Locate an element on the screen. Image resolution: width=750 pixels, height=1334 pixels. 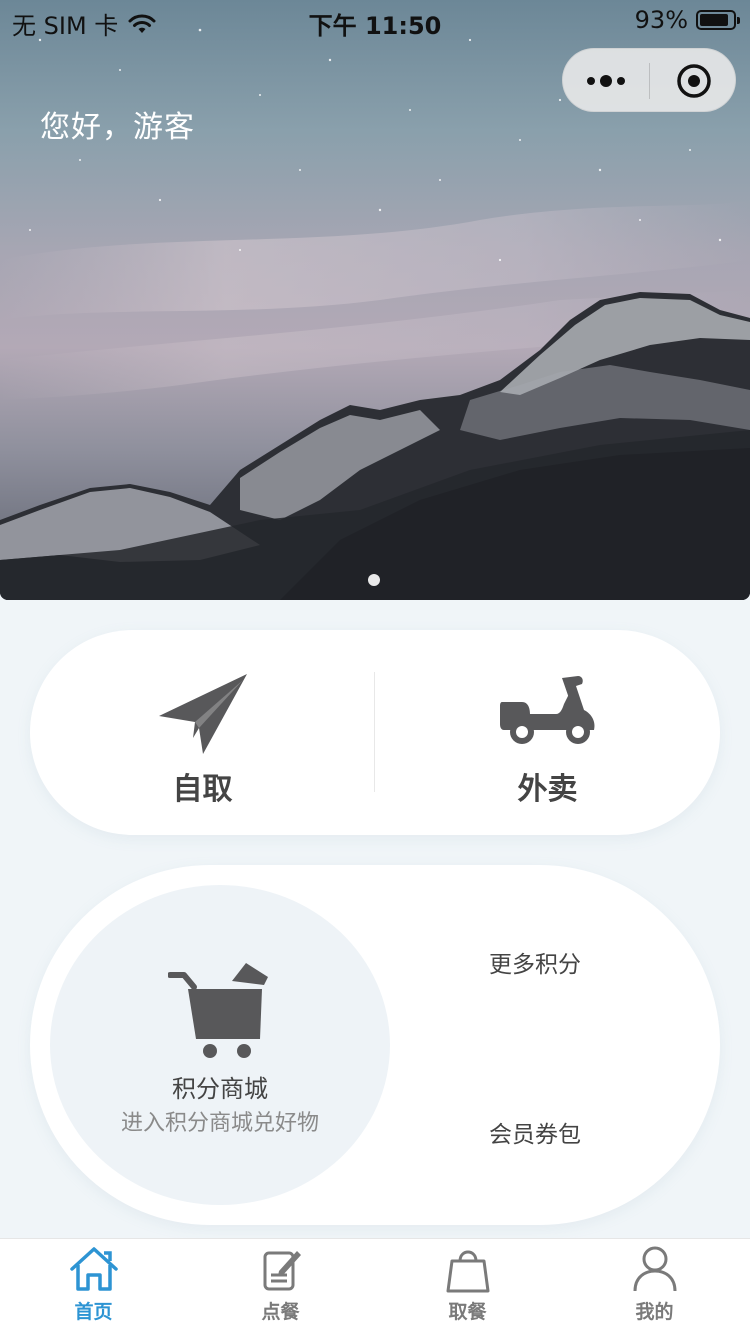
close-miniprogram-button is located at coordinates (693, 81).